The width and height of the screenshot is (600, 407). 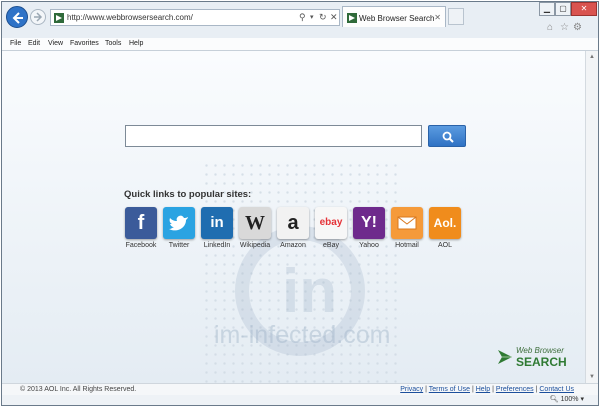 I want to click on page-favicon-icon, so click(x=59, y=18).